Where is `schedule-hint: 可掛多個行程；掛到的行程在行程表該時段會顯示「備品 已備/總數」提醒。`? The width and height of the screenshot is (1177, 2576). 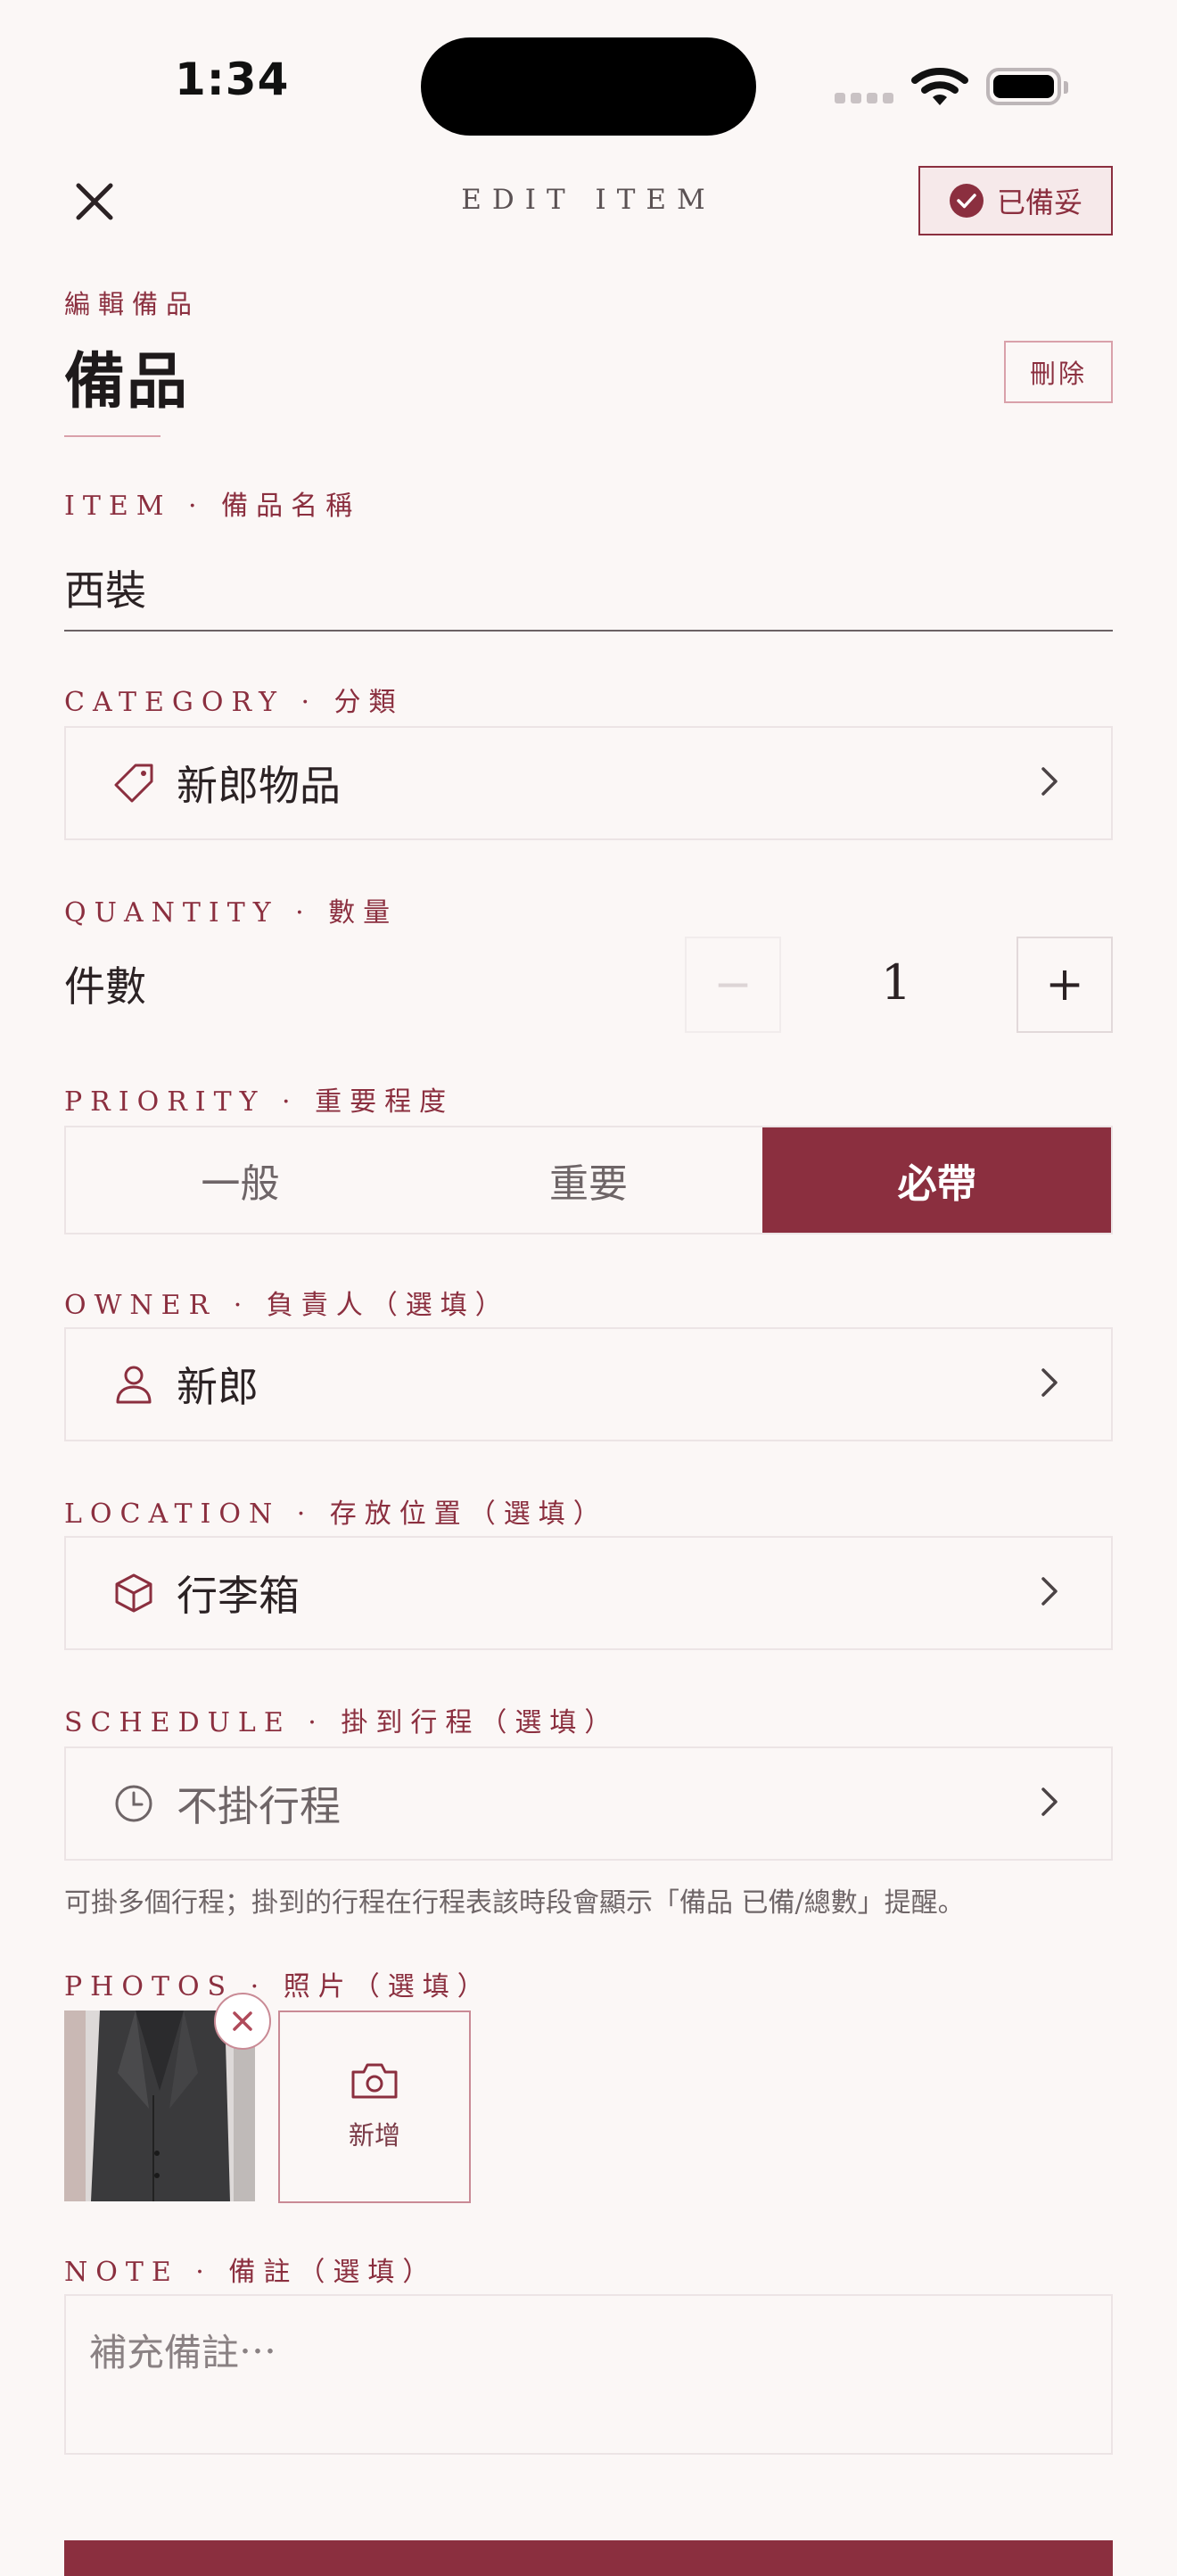
schedule-hint: 可掛多個行程；掛到的行程在行程表該時段會顯示「備品 已備/總數」提醒。 is located at coordinates (514, 1903).